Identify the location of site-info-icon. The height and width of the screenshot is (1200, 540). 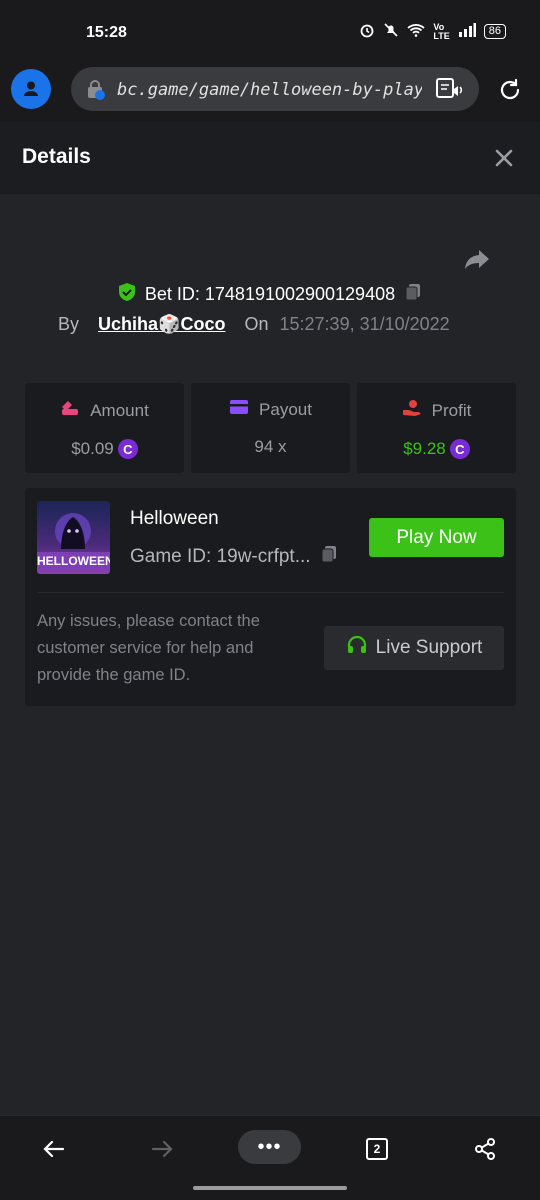
(96, 92).